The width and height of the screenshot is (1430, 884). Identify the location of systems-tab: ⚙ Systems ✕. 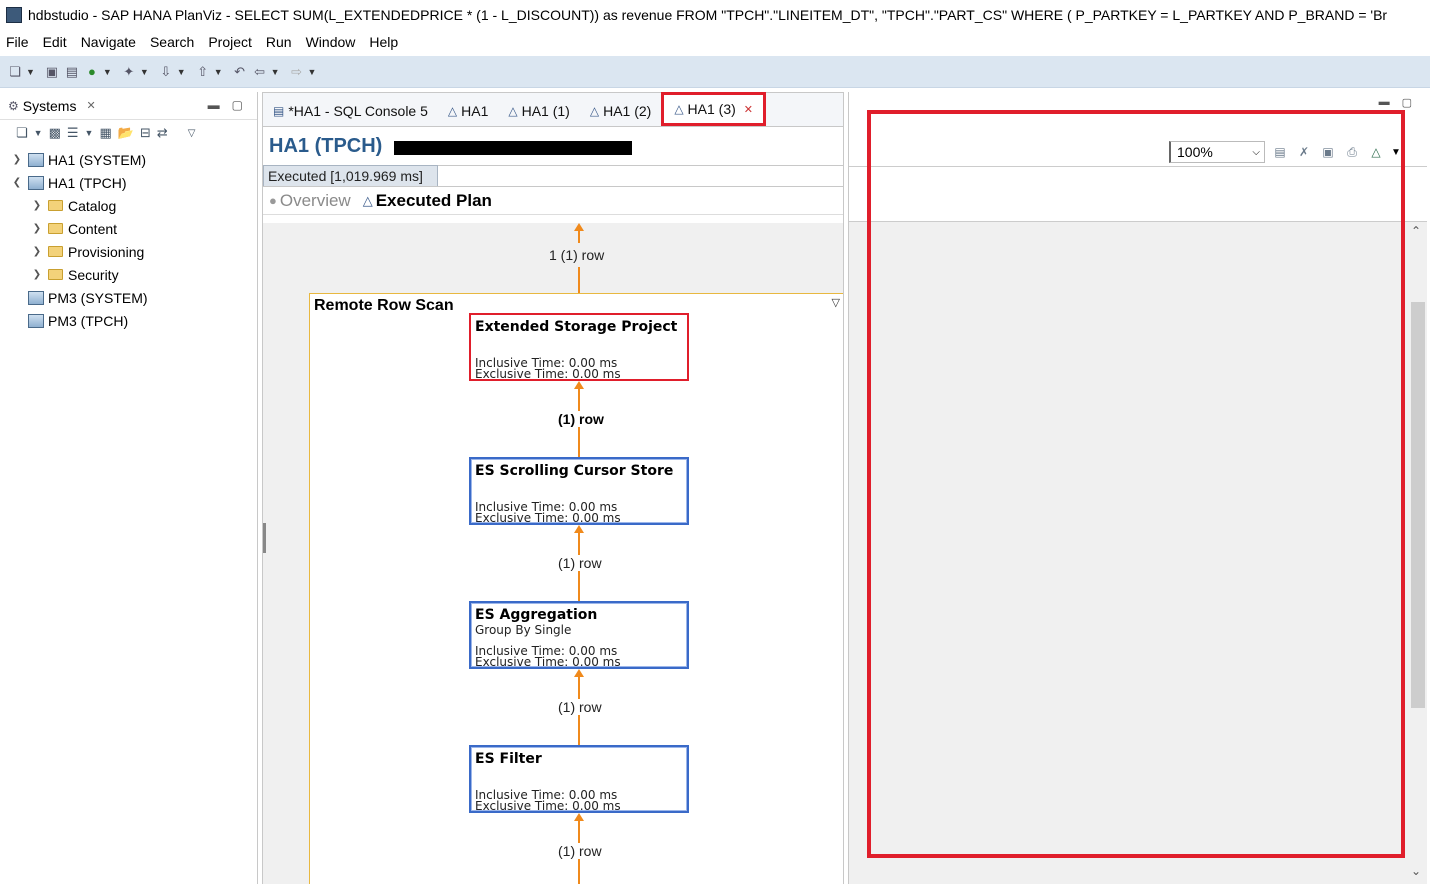
(52, 106).